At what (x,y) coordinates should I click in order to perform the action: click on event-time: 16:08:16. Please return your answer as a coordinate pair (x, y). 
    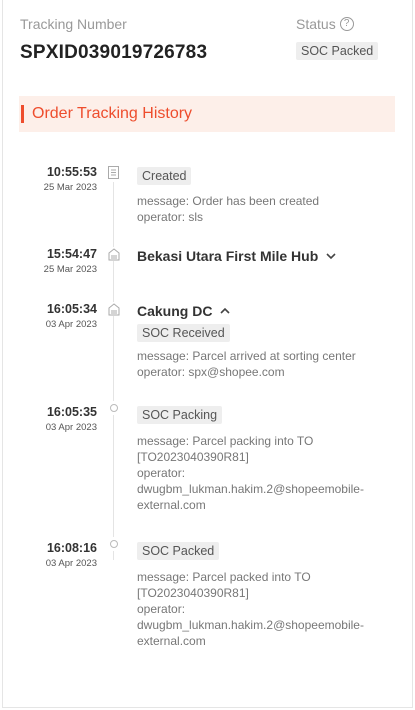
    Looking at the image, I should click on (71, 548).